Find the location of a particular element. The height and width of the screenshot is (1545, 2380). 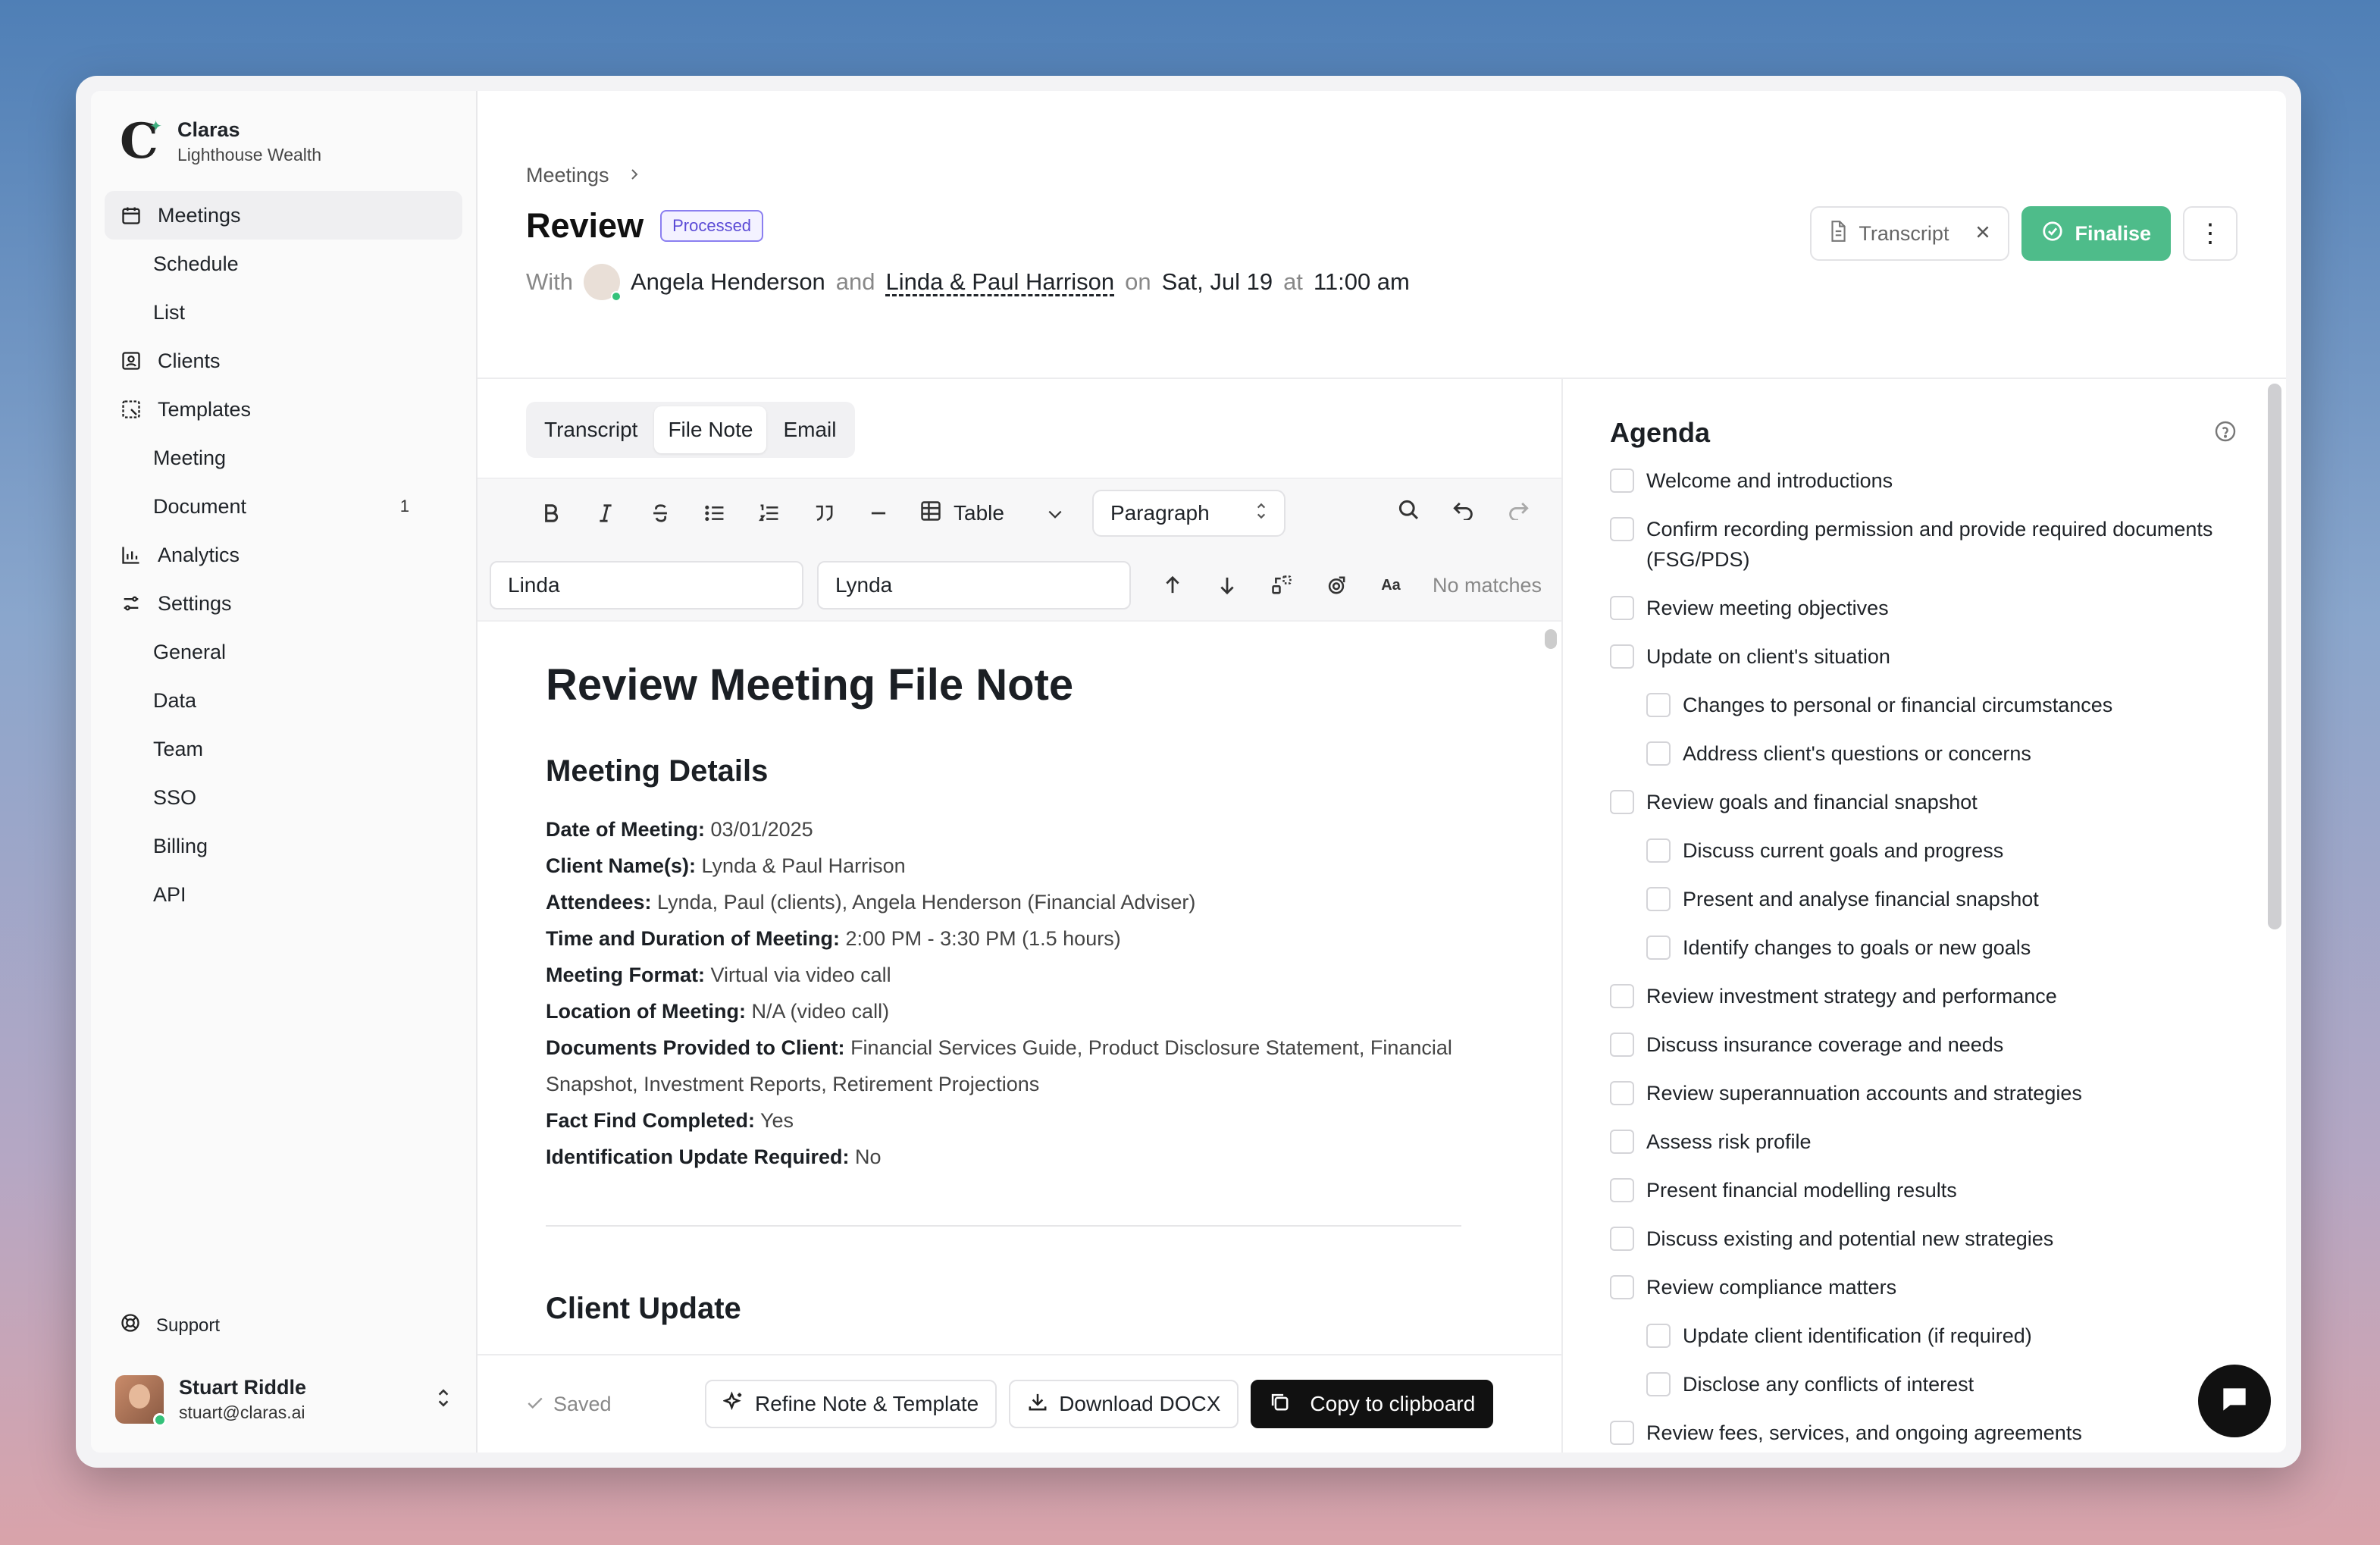

sidebar-item-api: API is located at coordinates (283, 894).